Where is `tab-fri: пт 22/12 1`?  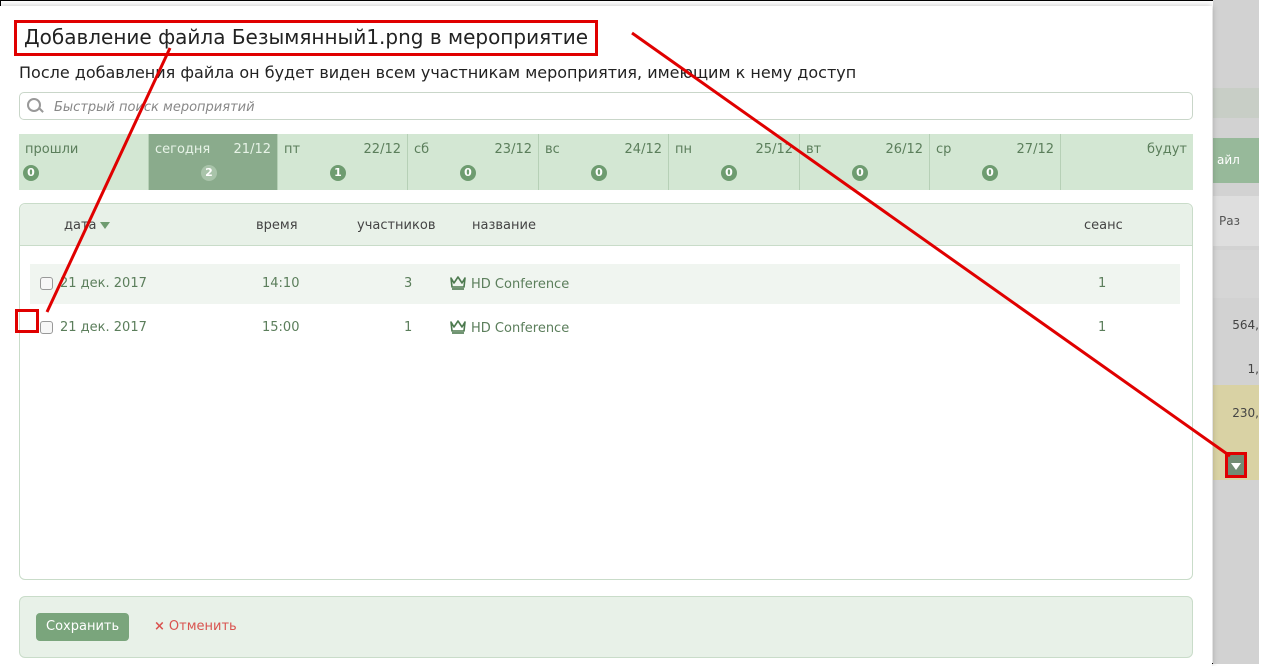
tab-fri: пт 22/12 1 is located at coordinates (343, 162).